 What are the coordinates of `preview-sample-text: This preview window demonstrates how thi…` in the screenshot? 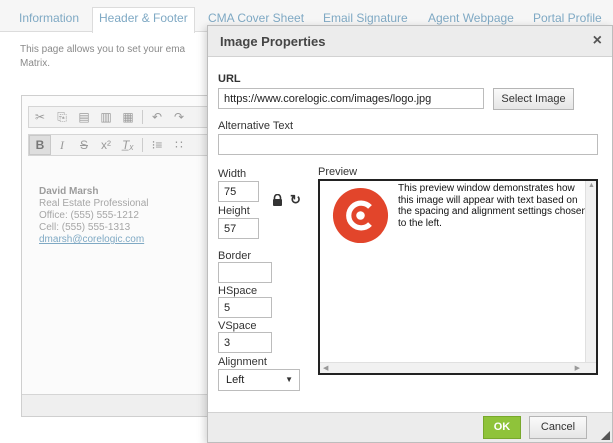 It's located at (493, 206).